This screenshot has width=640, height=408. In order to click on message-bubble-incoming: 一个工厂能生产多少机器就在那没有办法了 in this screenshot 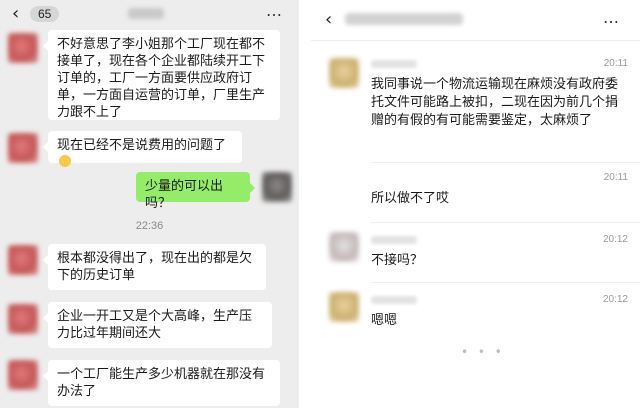, I will do `click(161, 383)`.